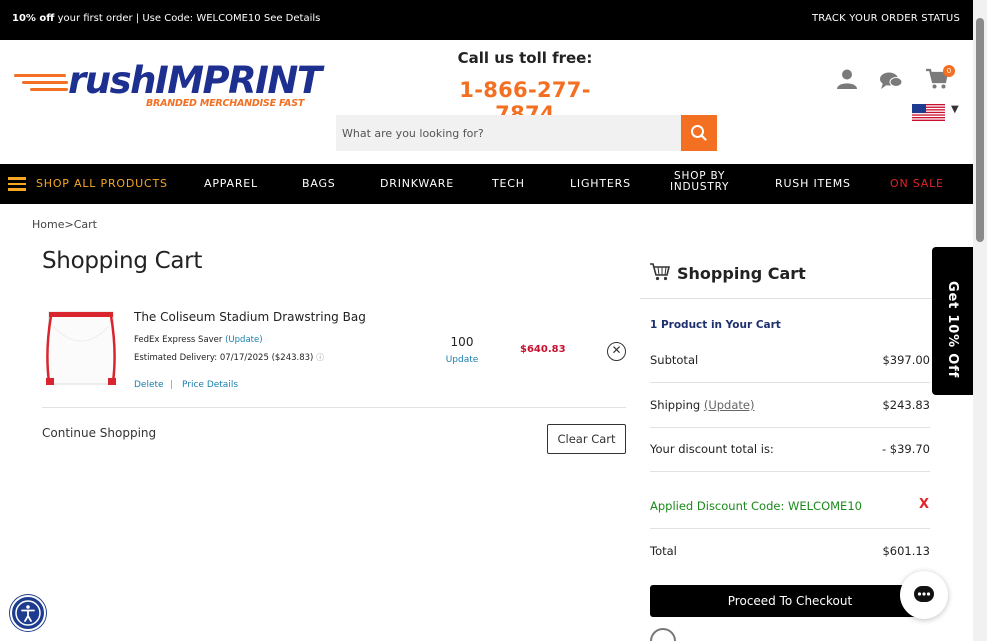 Image resolution: width=987 pixels, height=641 pixels. I want to click on delete-item-link: Delete, so click(149, 385).